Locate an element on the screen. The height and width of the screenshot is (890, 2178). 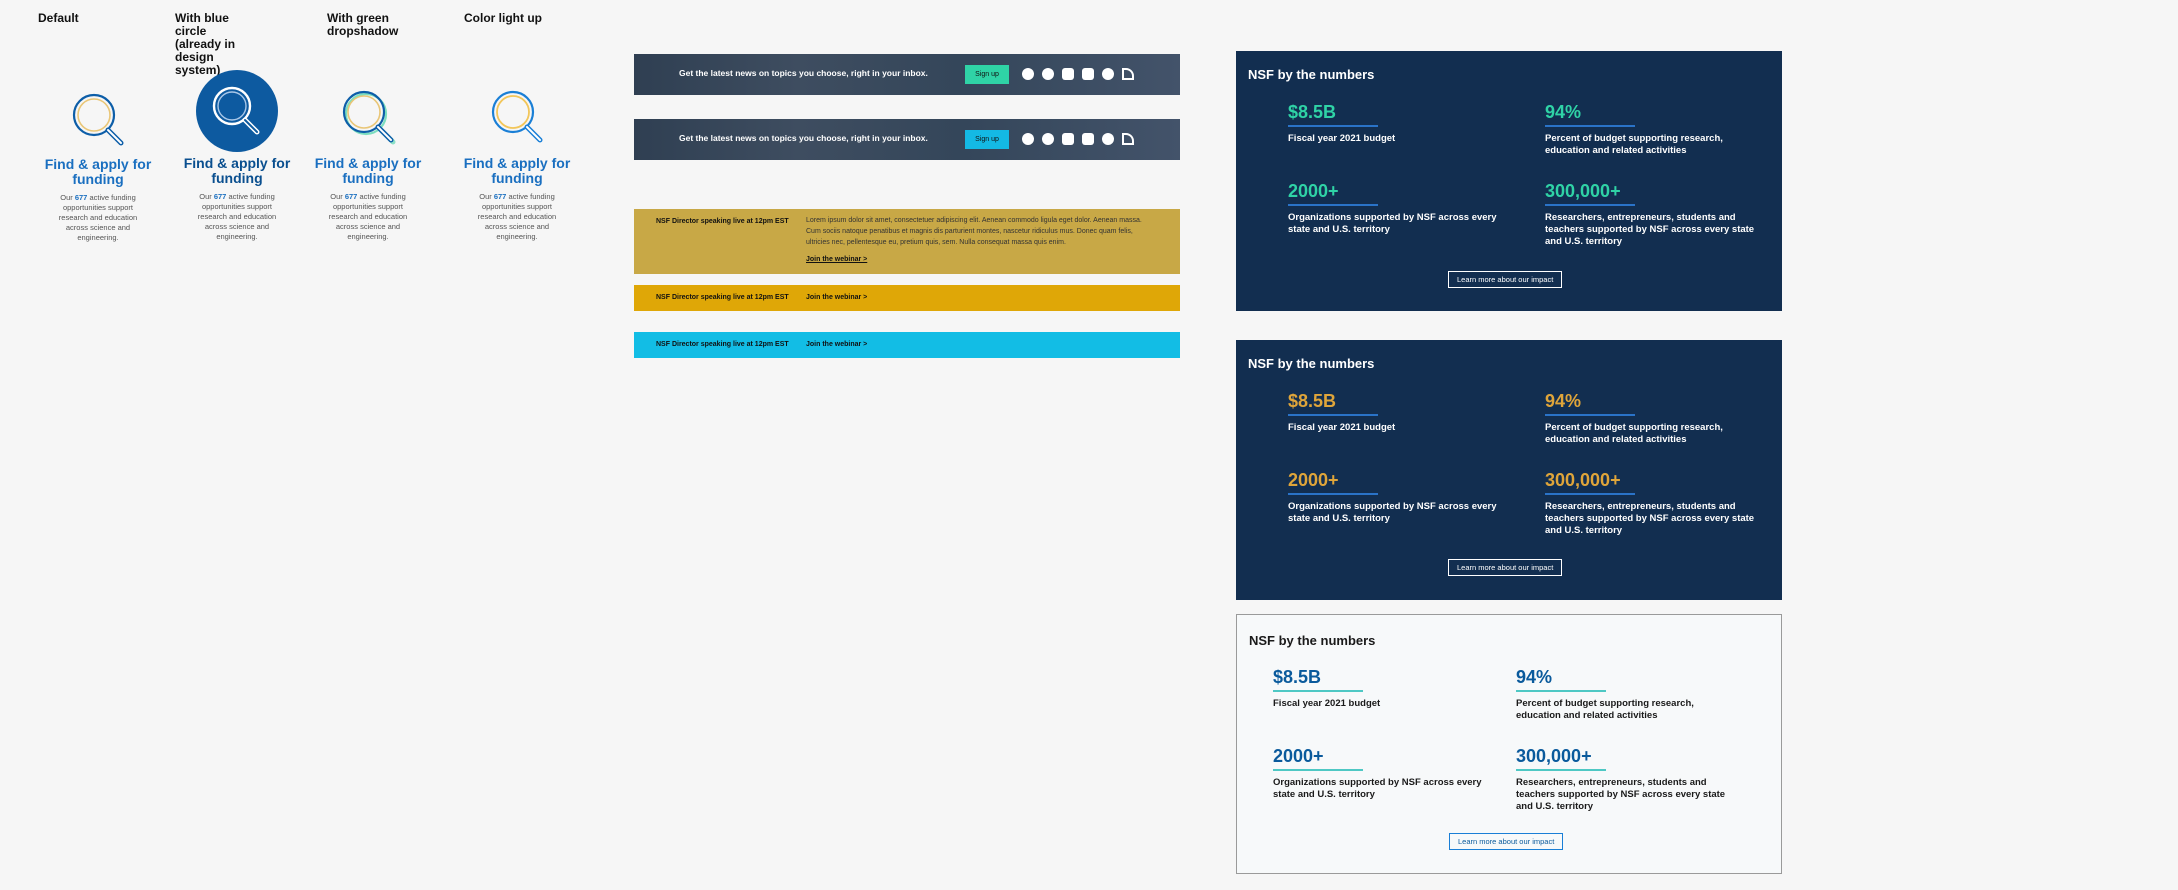
variant-heading-default: Default is located at coordinates (58, 18).